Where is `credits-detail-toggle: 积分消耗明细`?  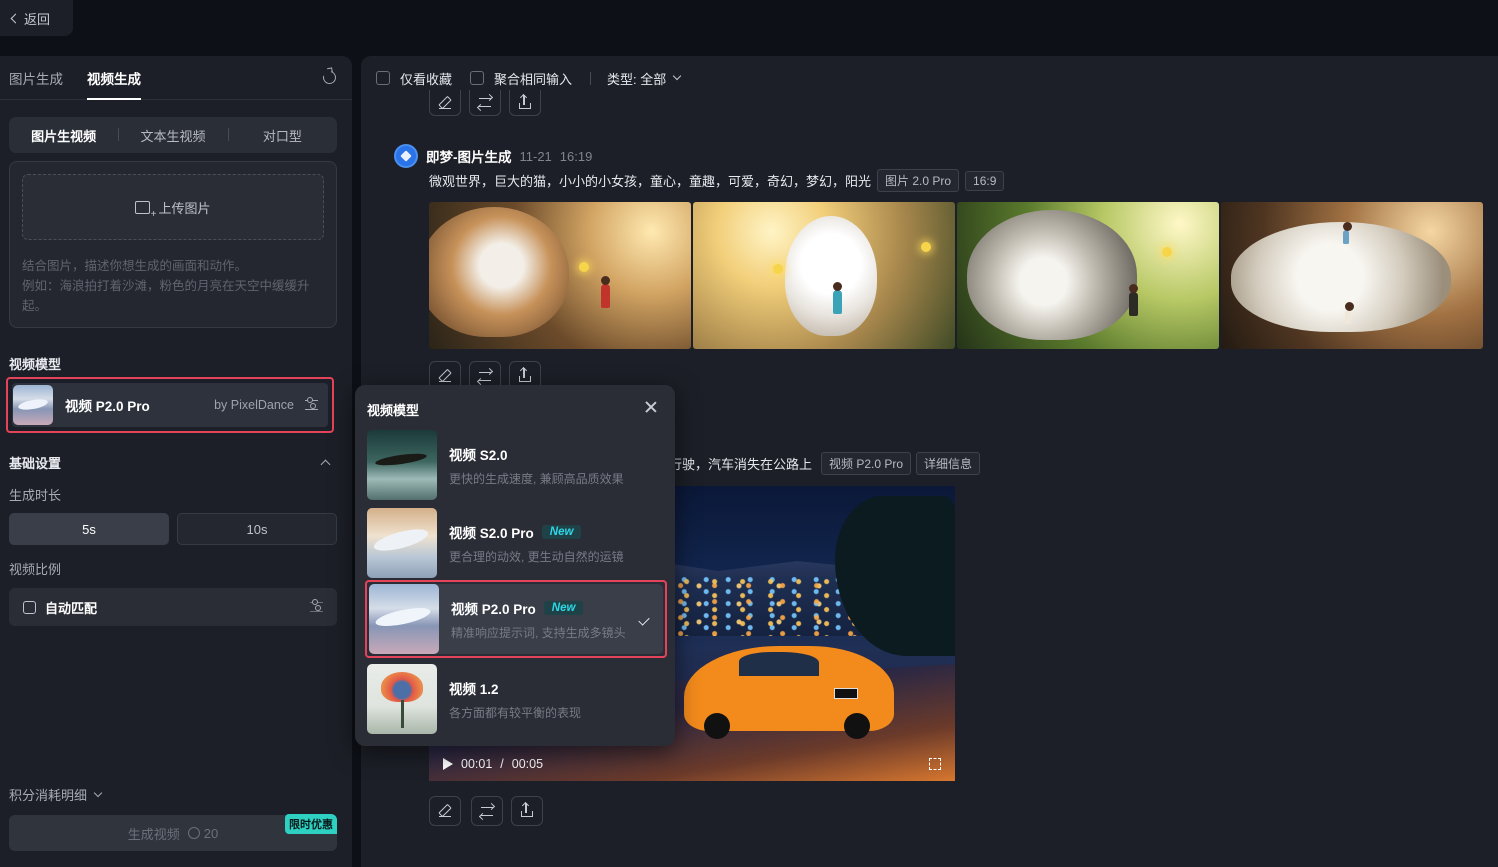 credits-detail-toggle: 积分消耗明细 is located at coordinates (56, 794).